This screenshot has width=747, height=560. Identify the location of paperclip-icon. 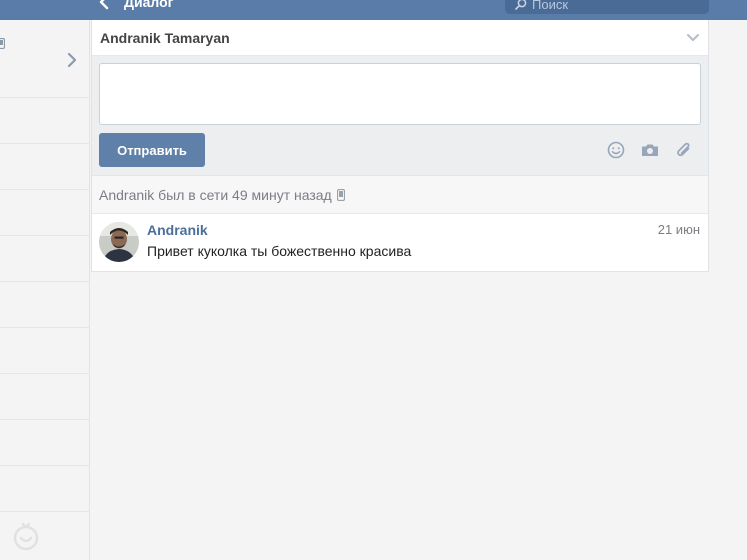
(684, 150).